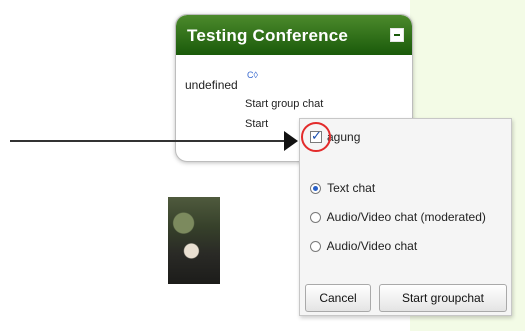  I want to click on user-label: undefined, so click(211, 85).